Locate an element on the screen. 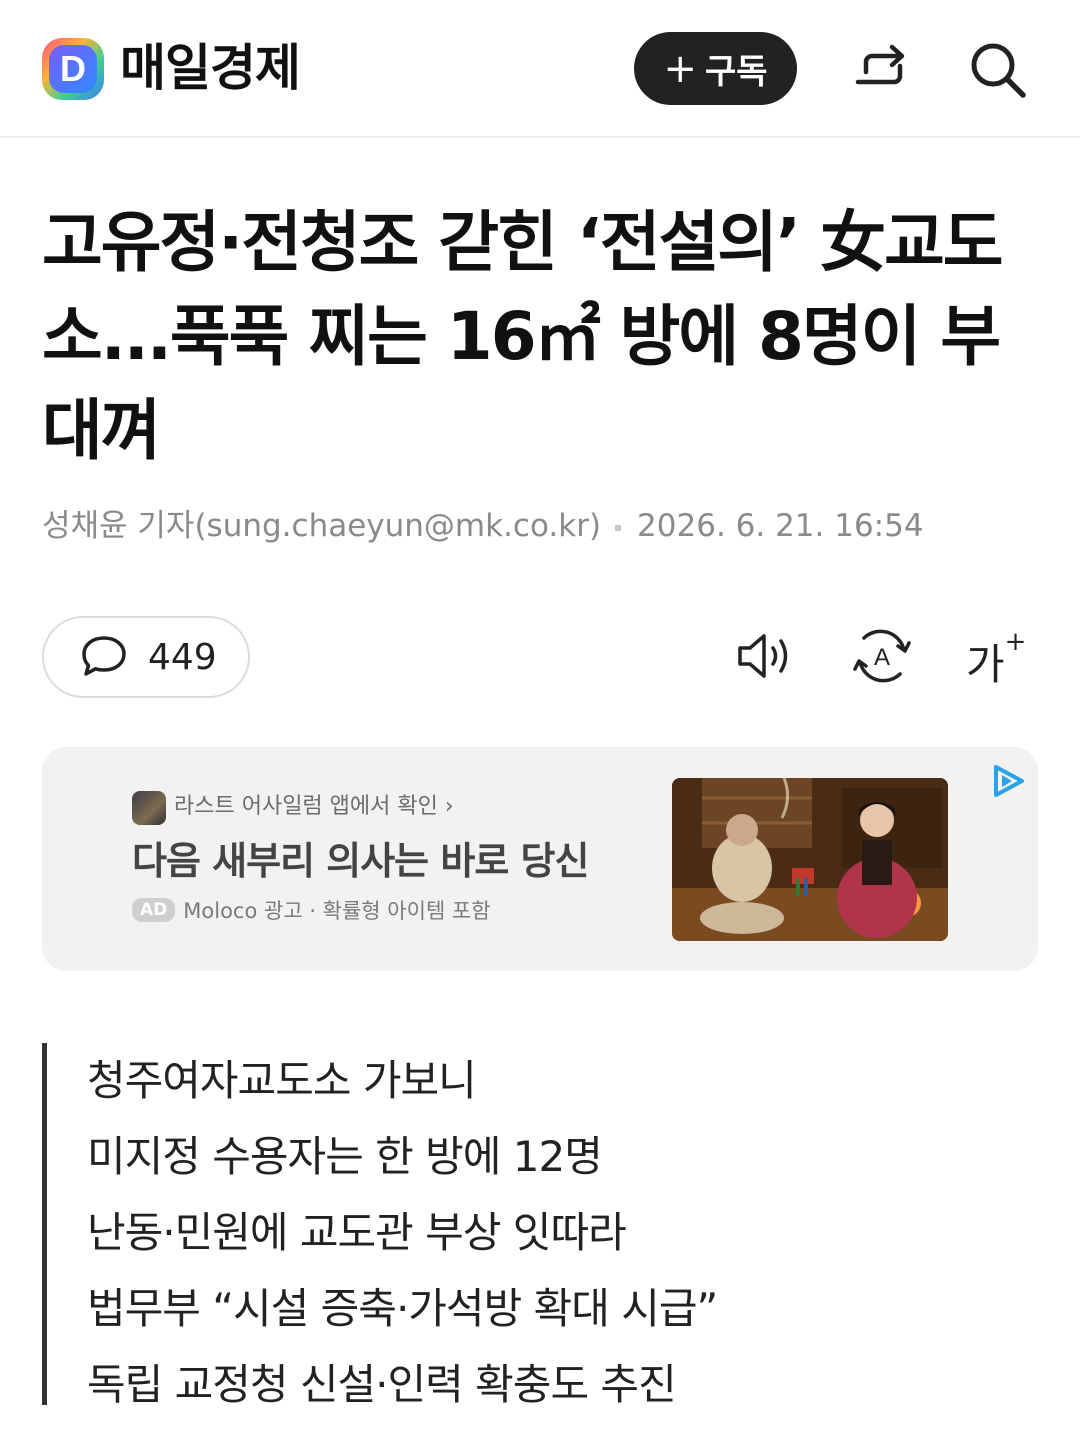  ad-title: 다음 새부리 의사는 바로 당신 is located at coordinates (360, 861).